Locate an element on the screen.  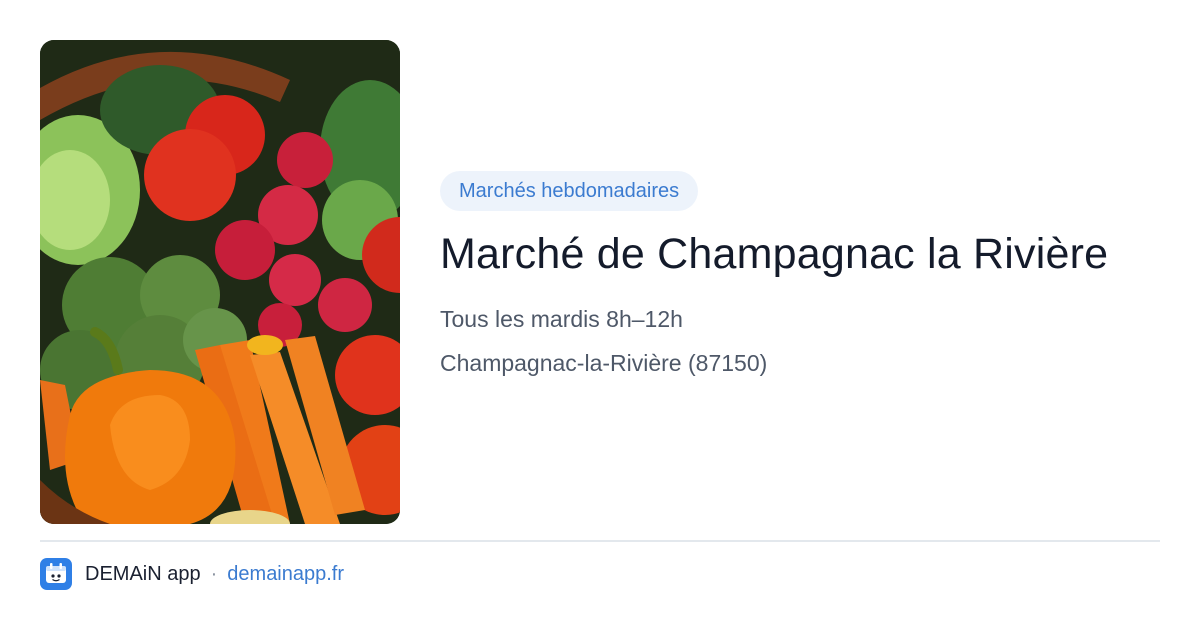
demain-app-icon is located at coordinates (56, 574).